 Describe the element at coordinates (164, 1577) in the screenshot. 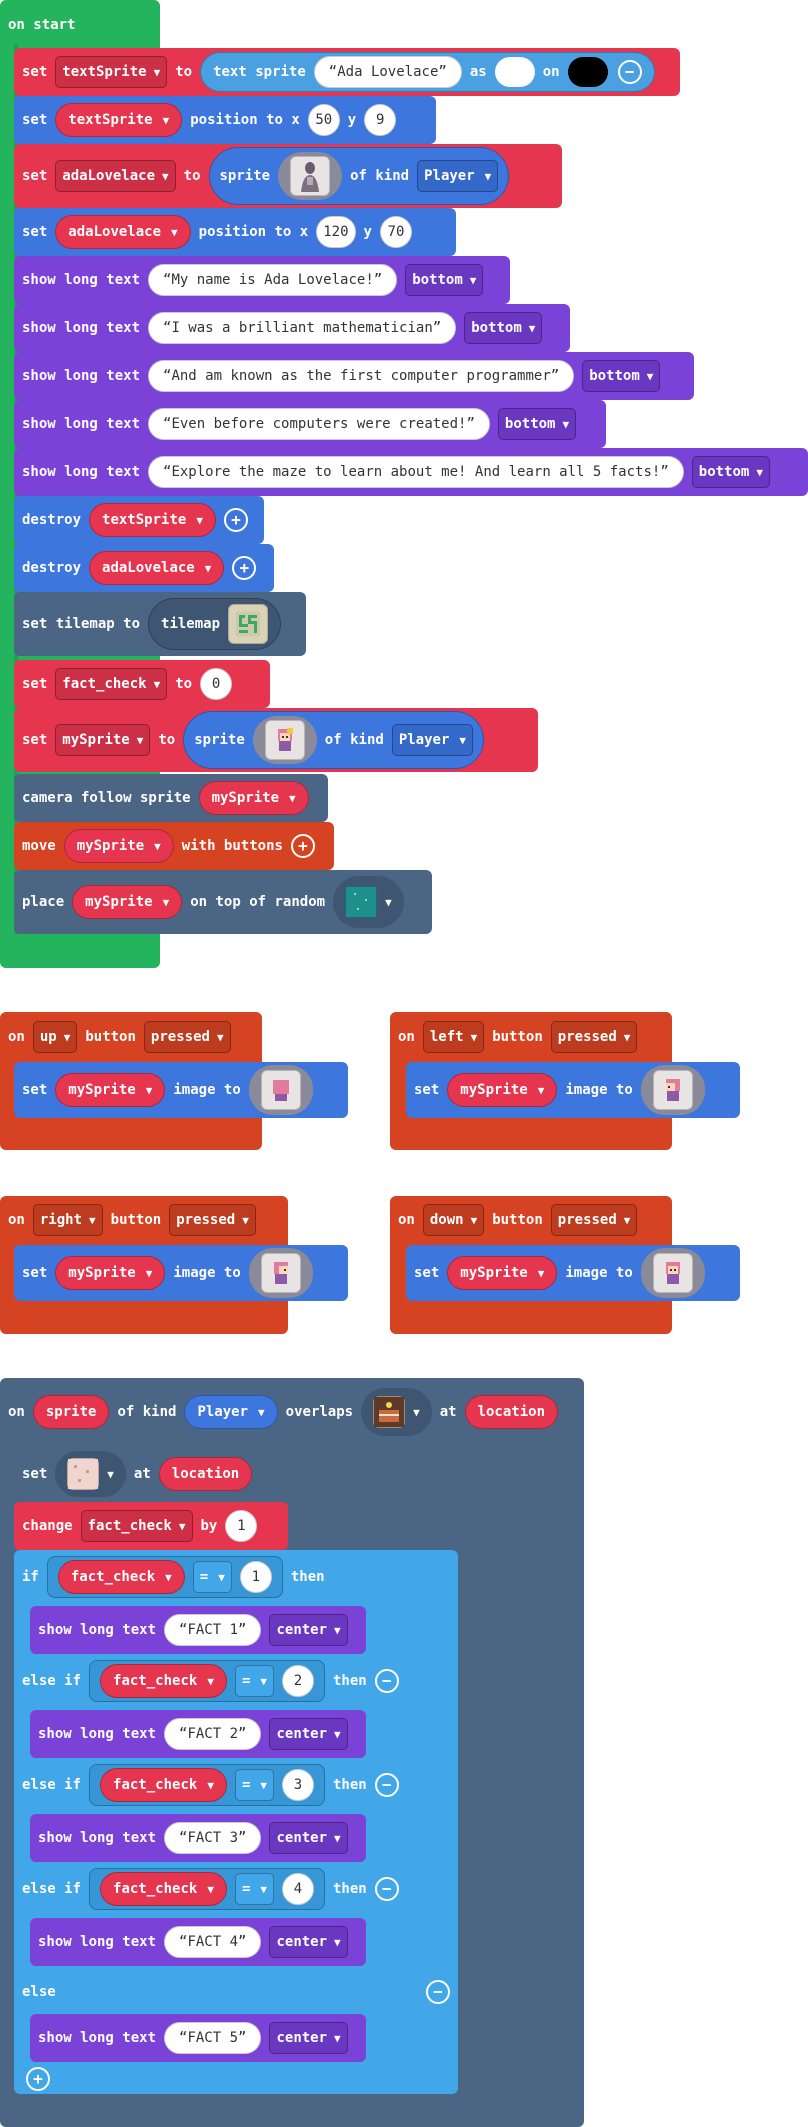

I see `comparison-reporter: fact_check ▼ = ▼ 1` at that location.